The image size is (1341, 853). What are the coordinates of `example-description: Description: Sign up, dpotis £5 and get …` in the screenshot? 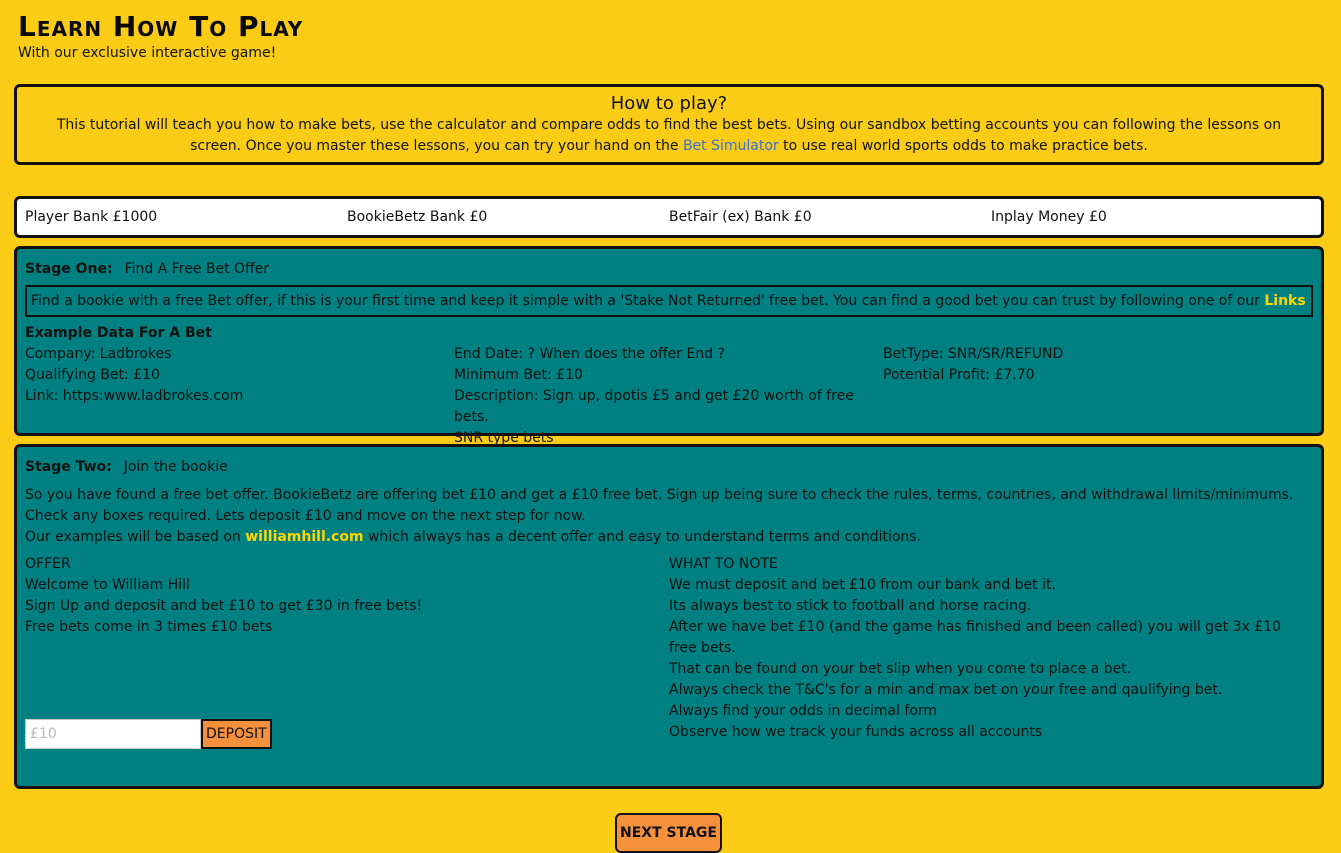 It's located at (654, 406).